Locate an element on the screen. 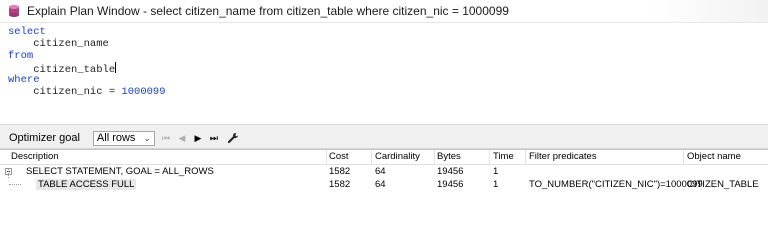  column-header-description: Description is located at coordinates (35, 156).